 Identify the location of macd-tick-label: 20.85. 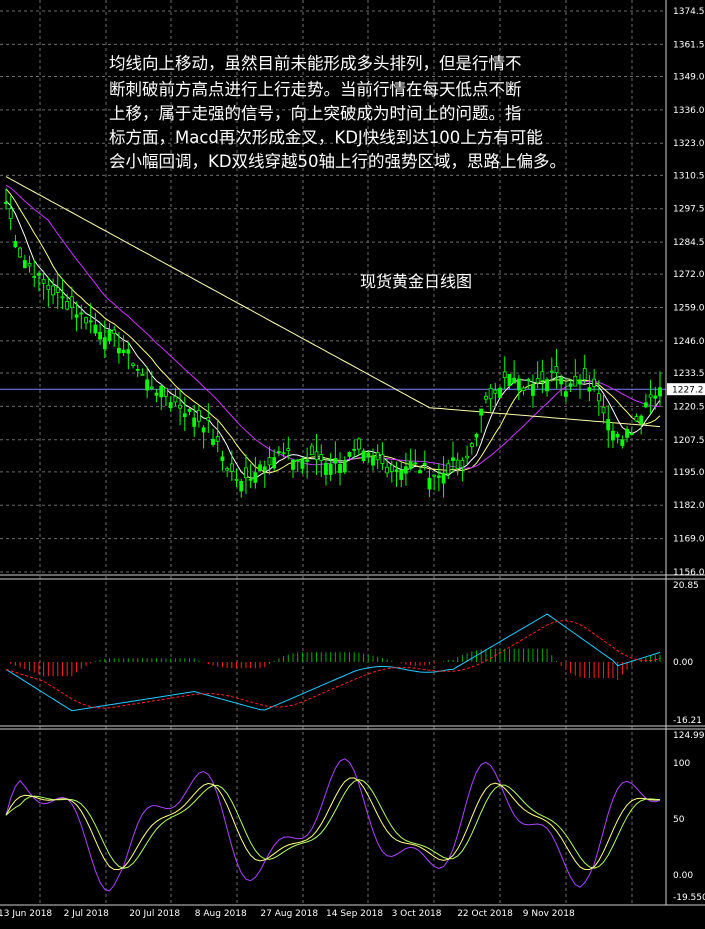
(686, 586).